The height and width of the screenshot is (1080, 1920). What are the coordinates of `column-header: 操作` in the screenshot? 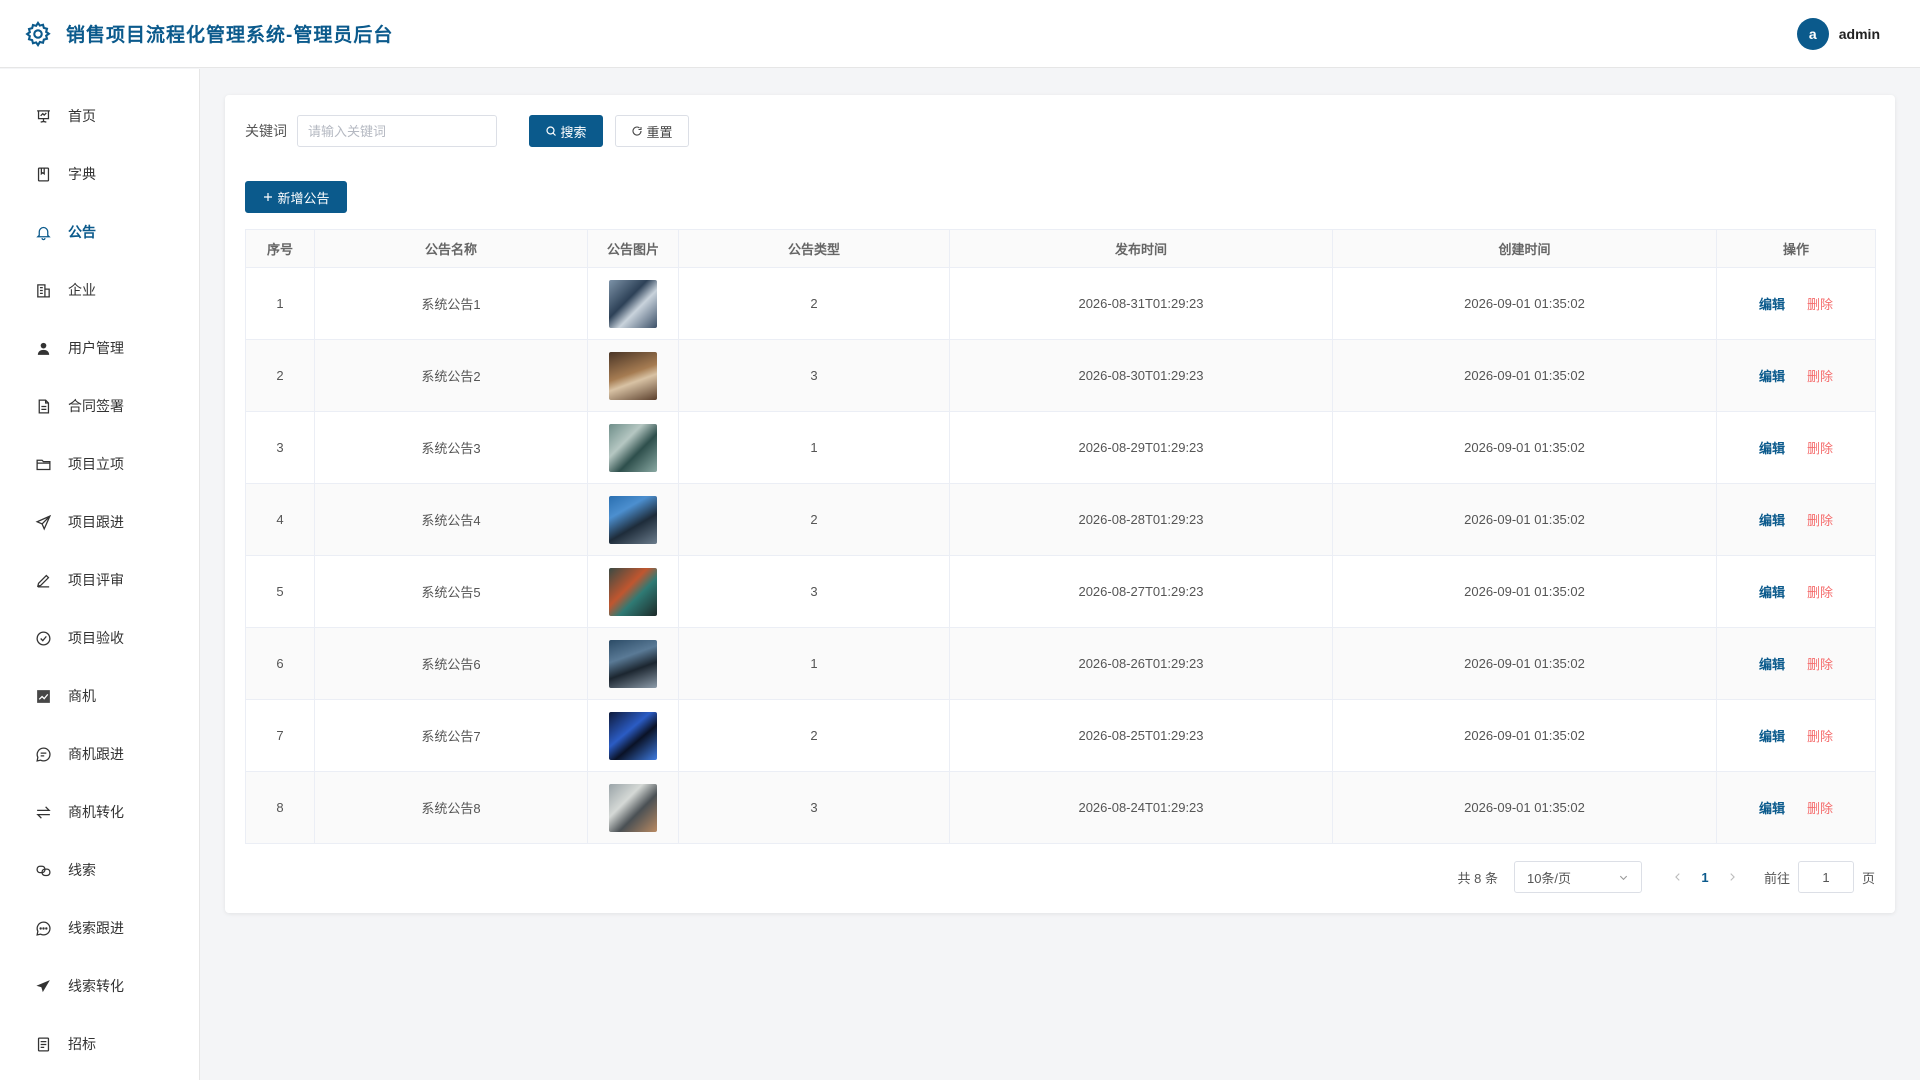 It's located at (1796, 248).